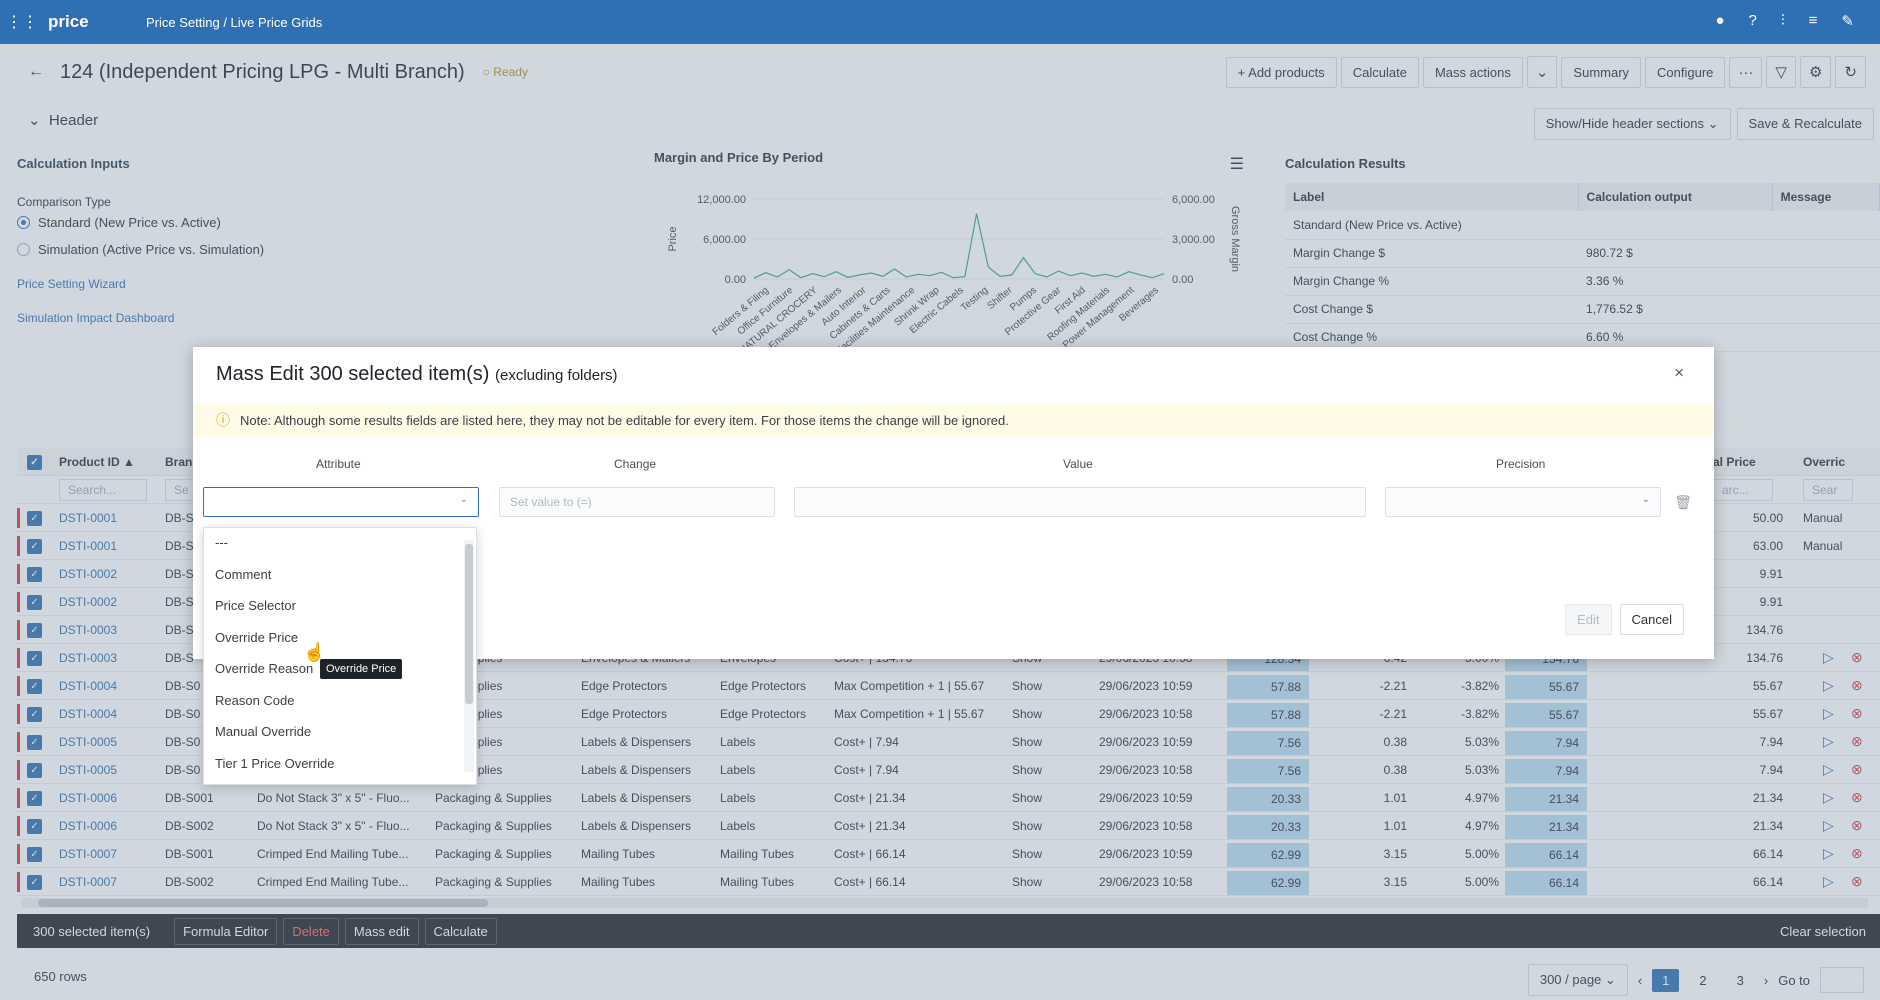 This screenshot has width=1880, height=1000. I want to click on option-none: ---, so click(221, 542).